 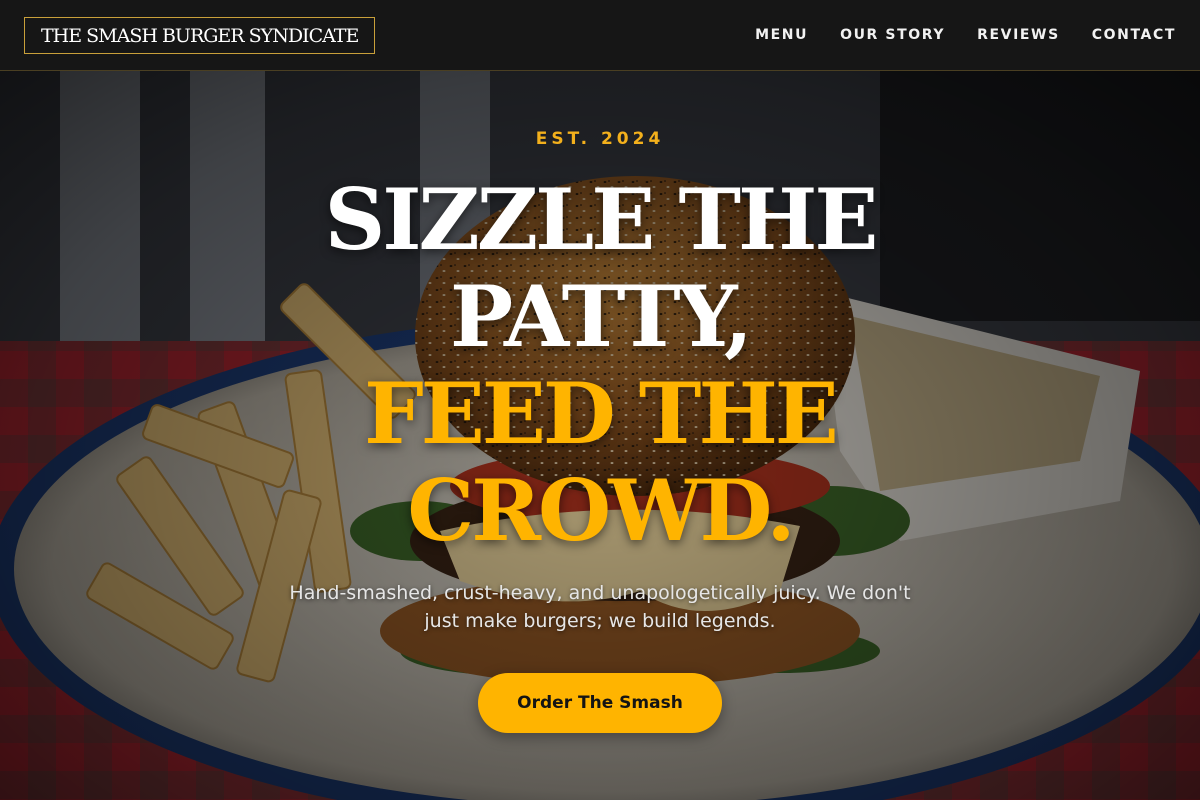 What do you see at coordinates (601, 219) in the screenshot?
I see `headline-line-1: SIZZLE THE` at bounding box center [601, 219].